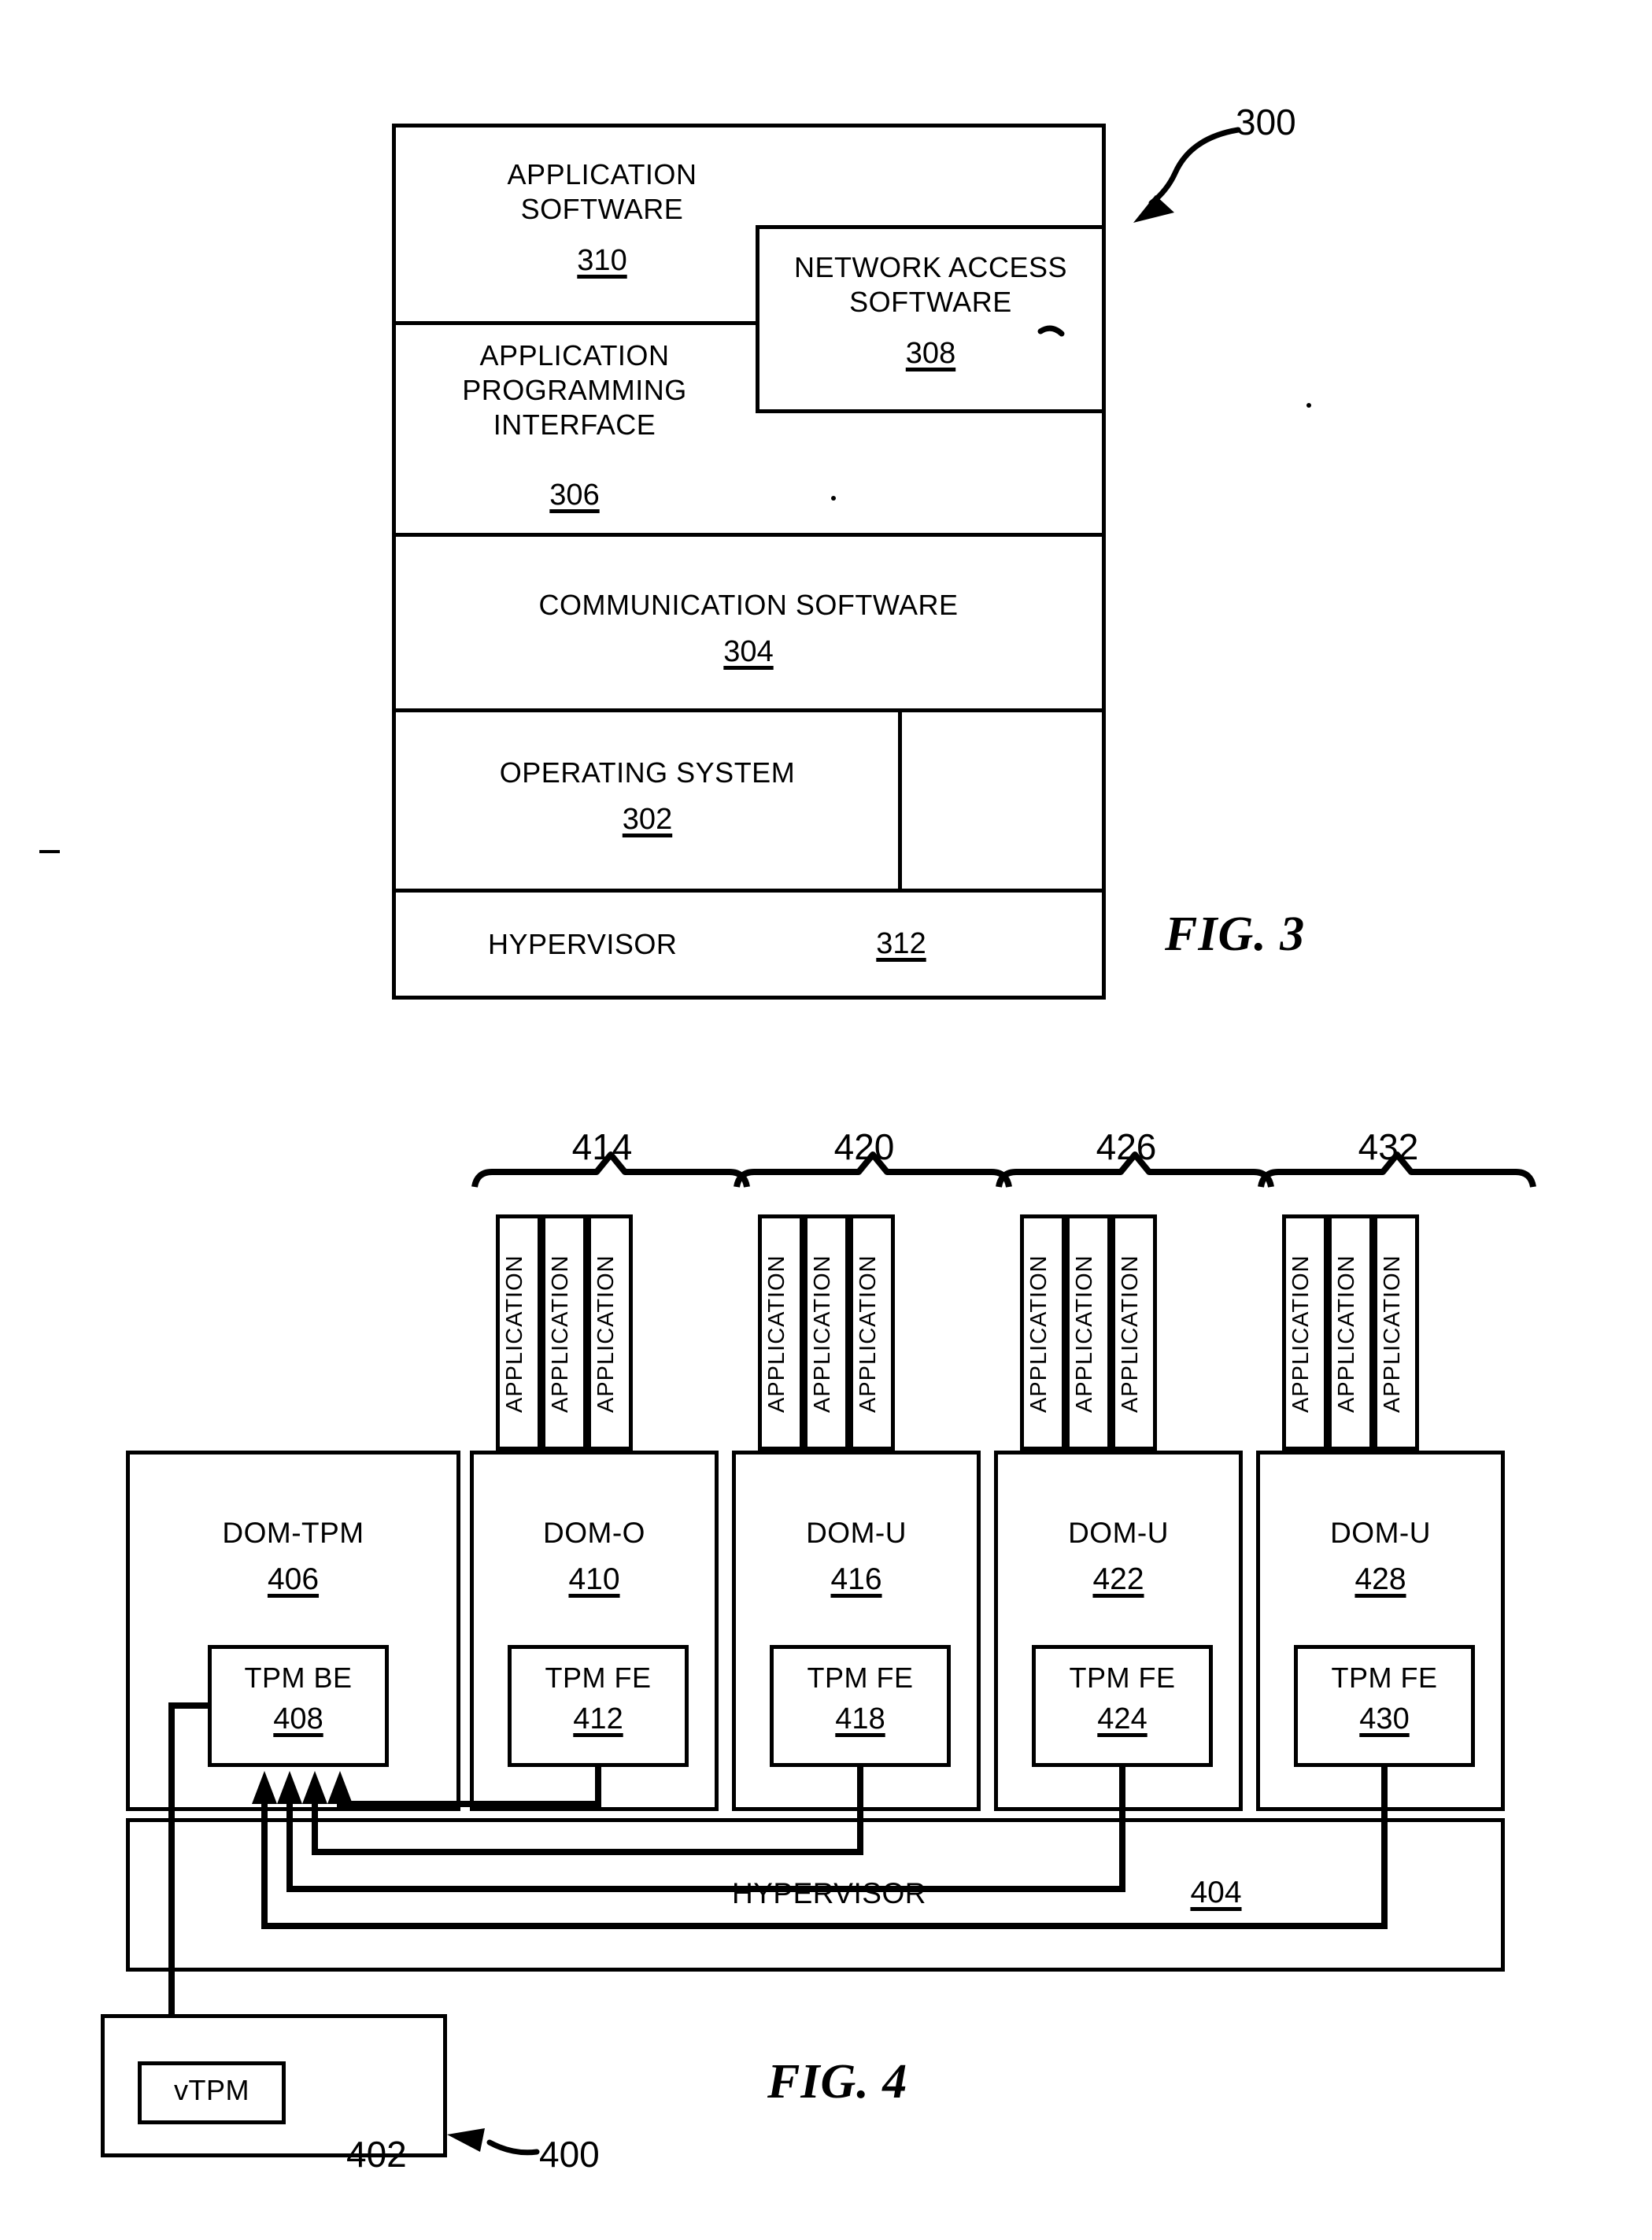 The image size is (1652, 2240). What do you see at coordinates (749, 605) in the screenshot?
I see `fig3-communication-software-label: COMMUNICATION SOFTWARE` at bounding box center [749, 605].